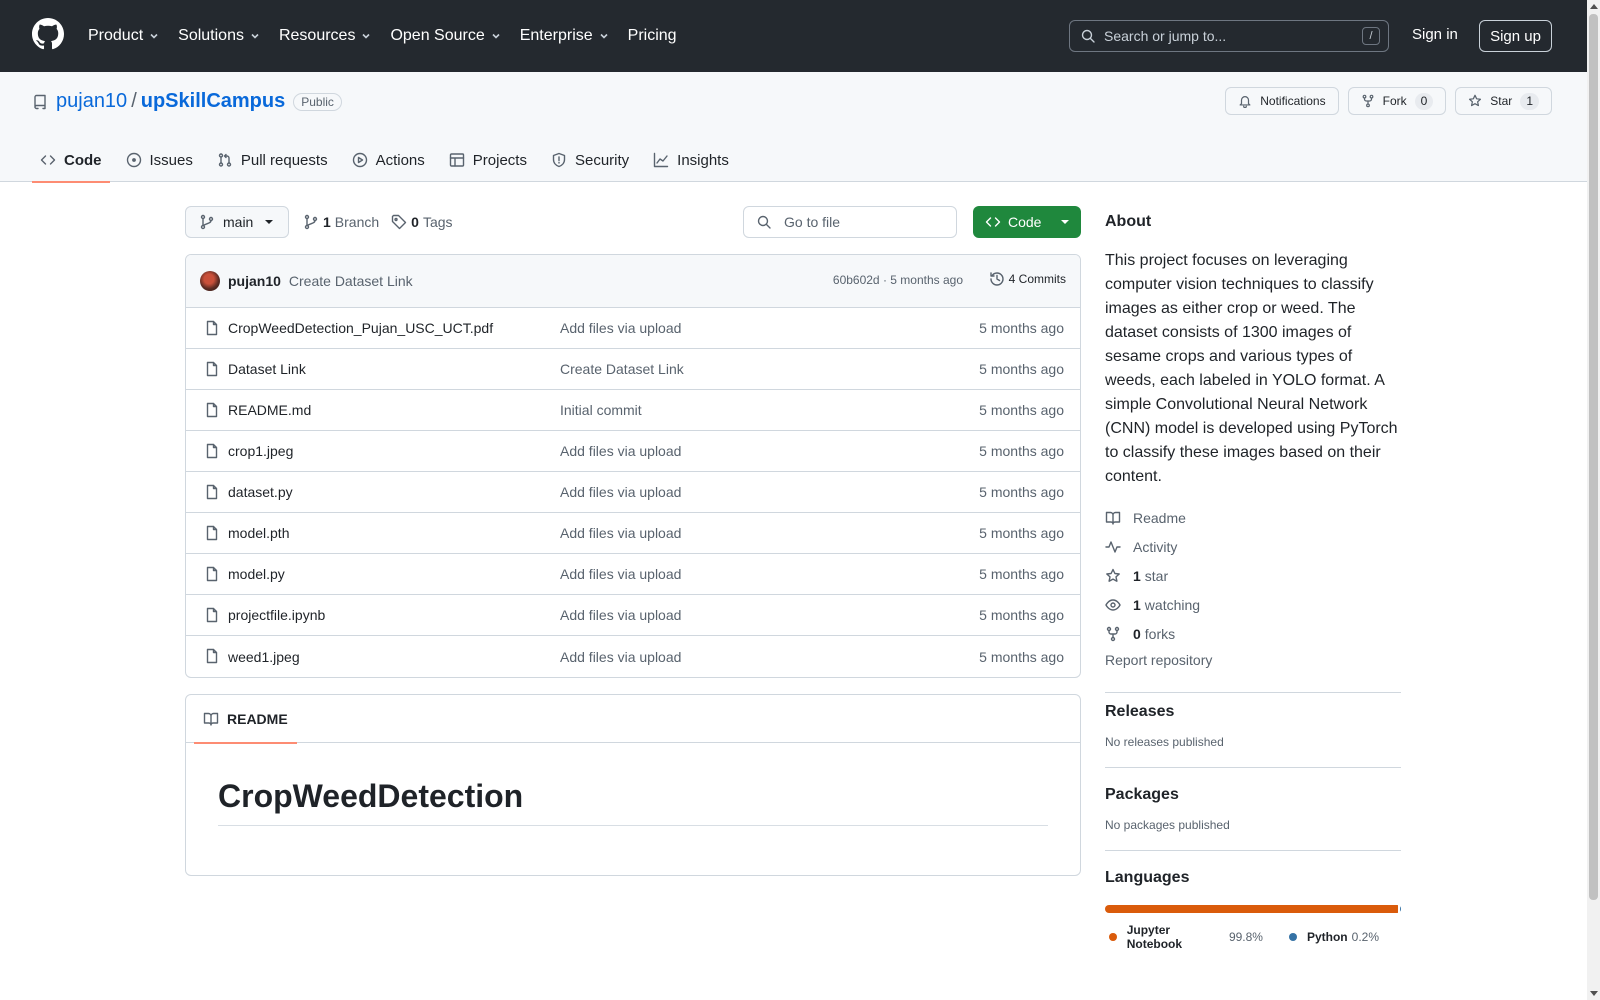  I want to click on language-item: Python 0.2%, so click(1333, 937).